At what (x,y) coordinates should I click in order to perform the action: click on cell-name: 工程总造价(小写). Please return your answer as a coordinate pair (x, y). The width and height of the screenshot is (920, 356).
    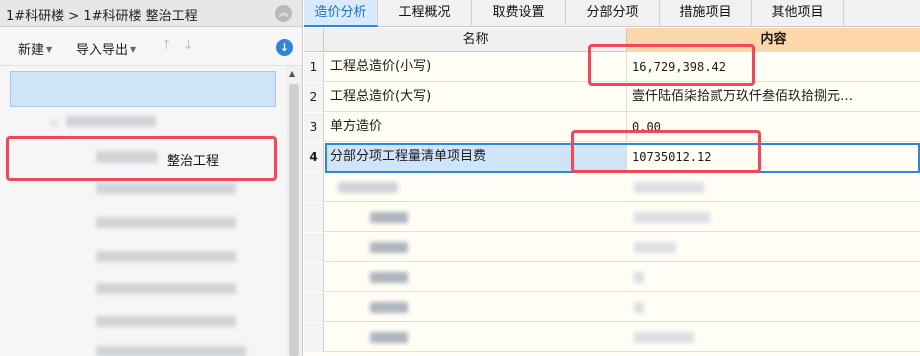
    Looking at the image, I should click on (476, 67).